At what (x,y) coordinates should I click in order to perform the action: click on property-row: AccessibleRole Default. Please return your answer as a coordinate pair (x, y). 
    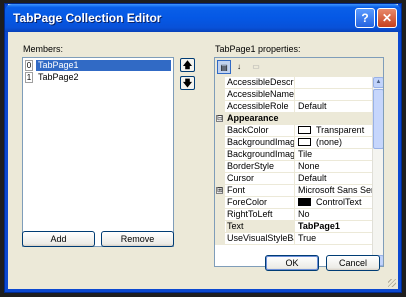
    Looking at the image, I should click on (293, 107).